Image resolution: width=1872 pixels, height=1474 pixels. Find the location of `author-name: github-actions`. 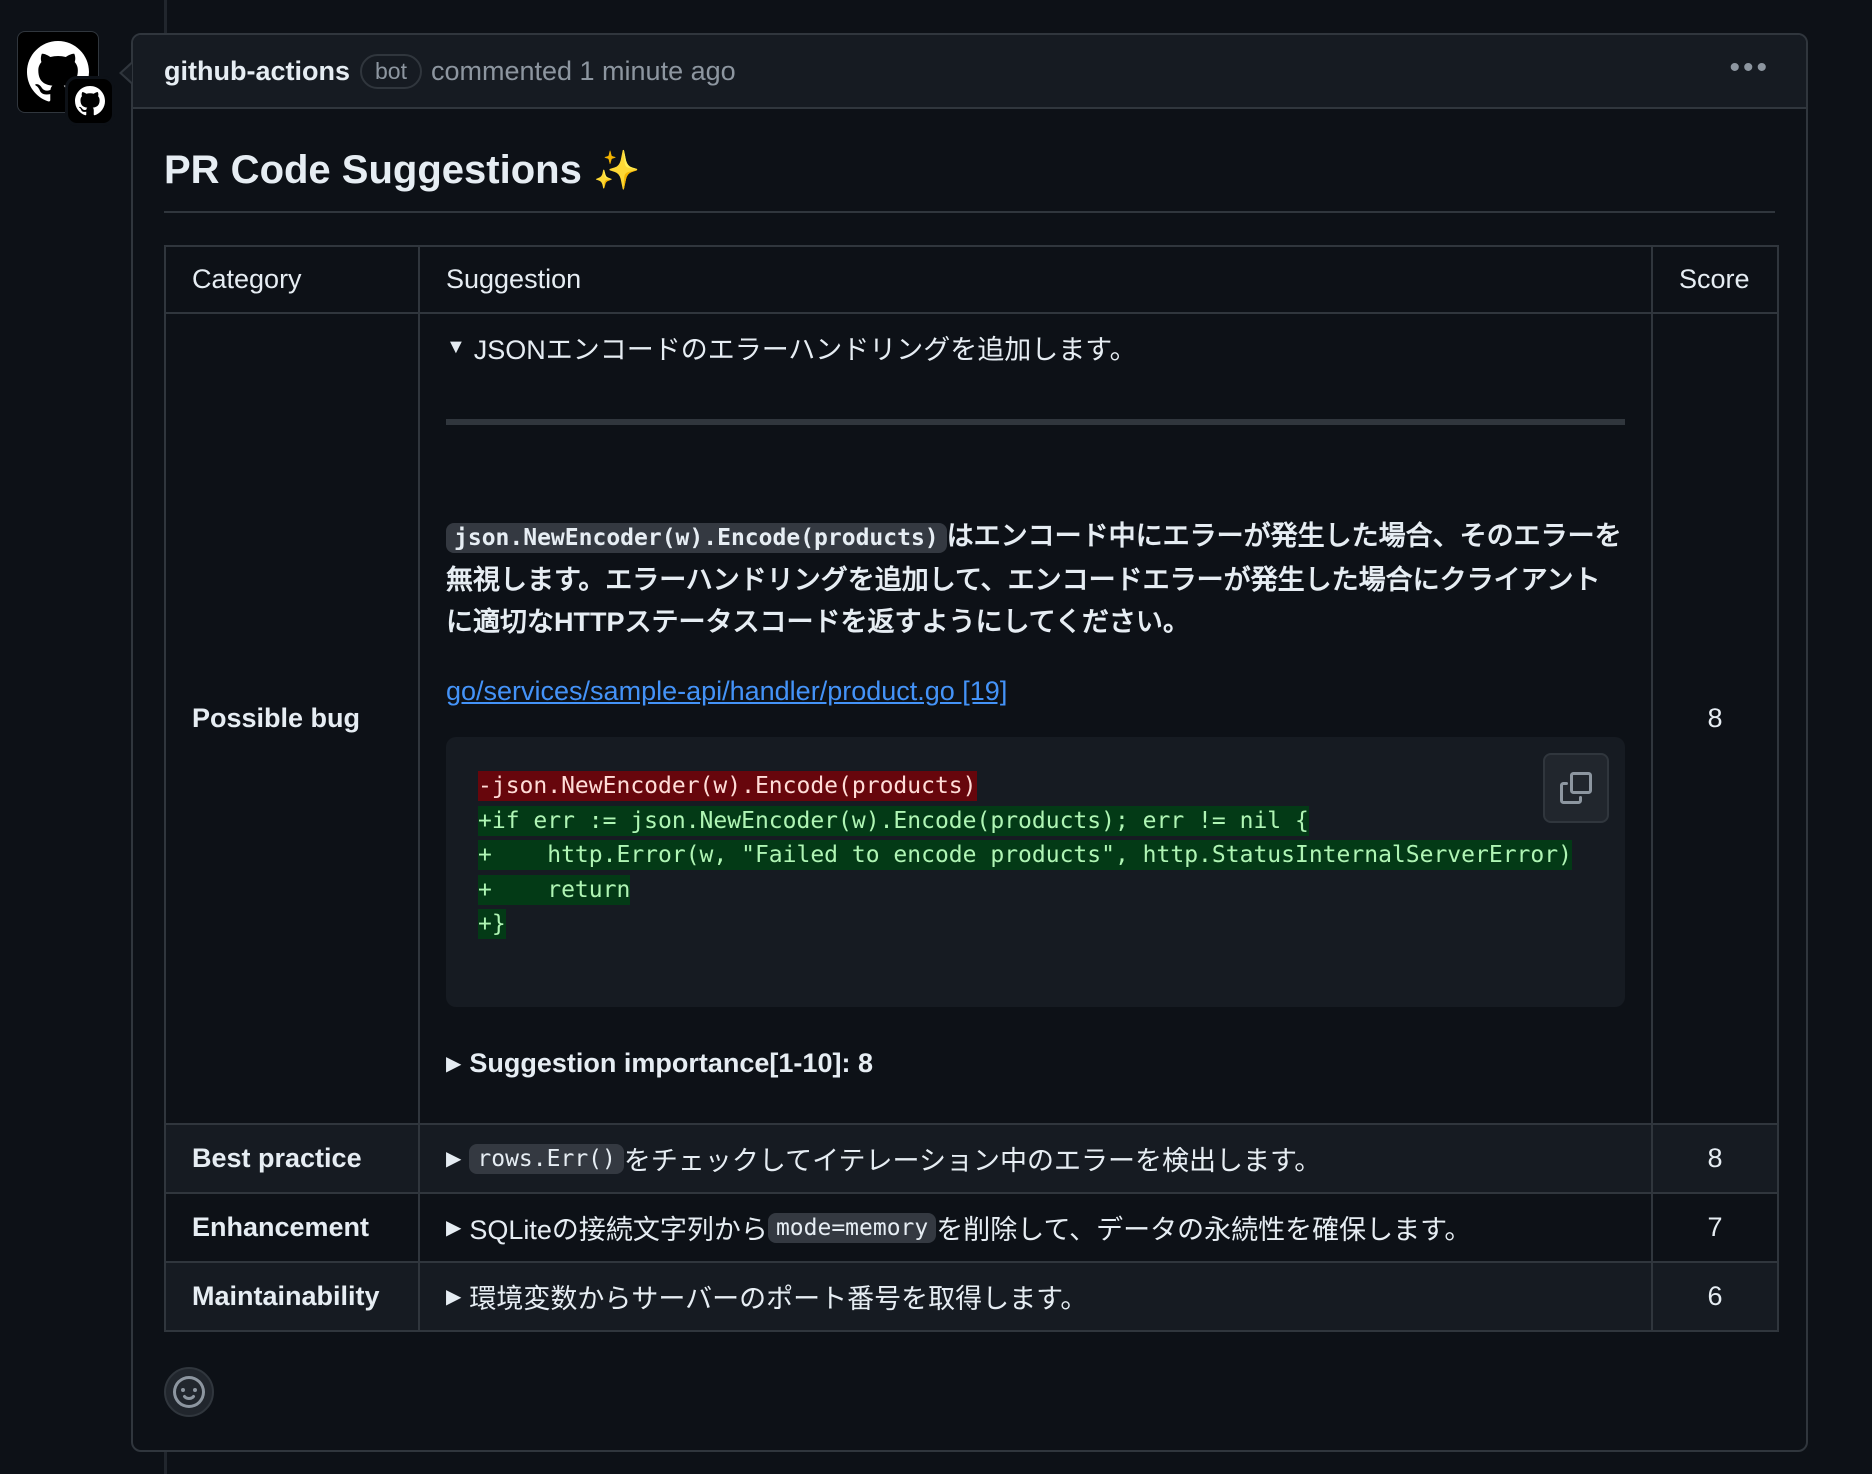

author-name: github-actions is located at coordinates (257, 71).